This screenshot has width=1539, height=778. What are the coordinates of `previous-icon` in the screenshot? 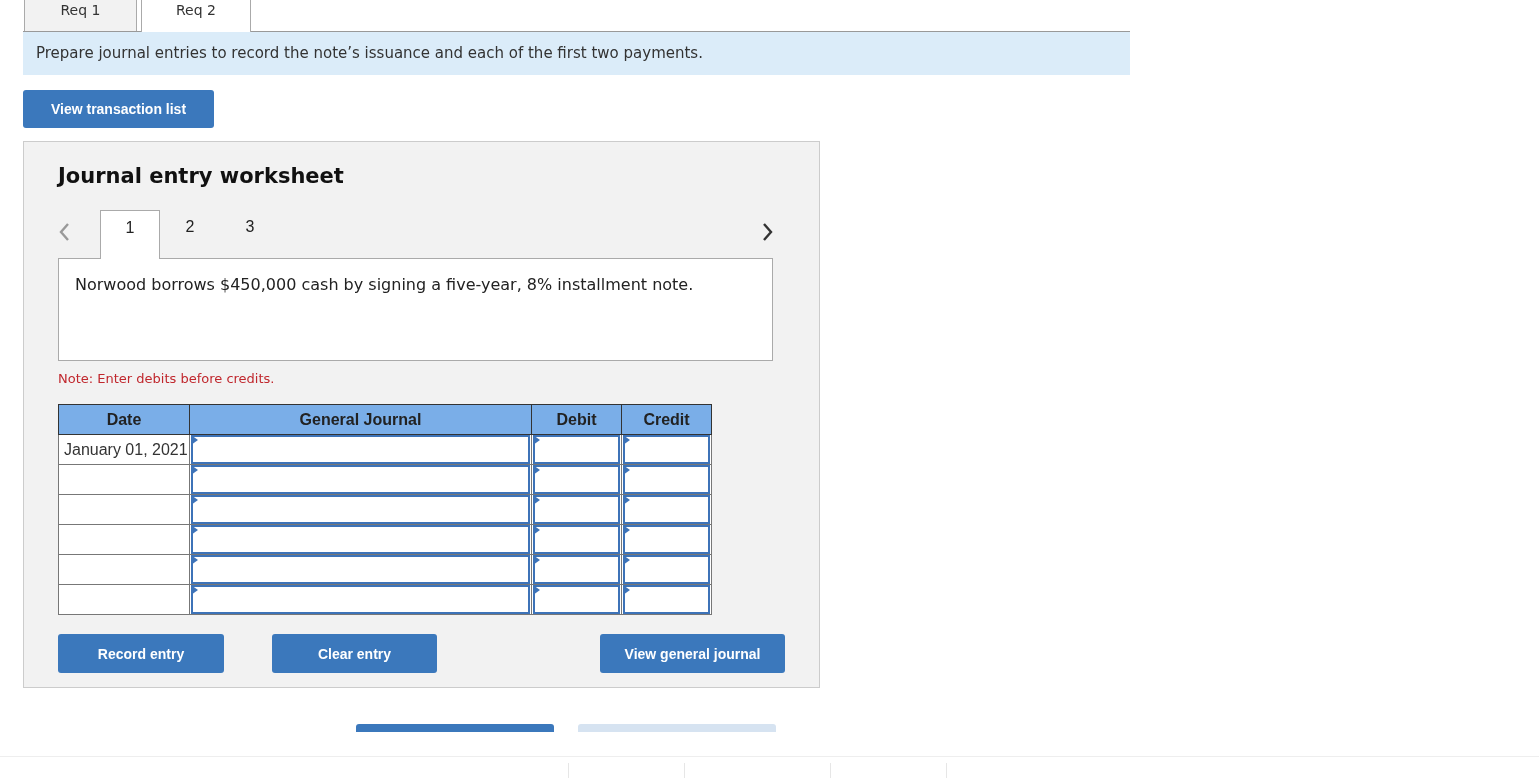 It's located at (64, 232).